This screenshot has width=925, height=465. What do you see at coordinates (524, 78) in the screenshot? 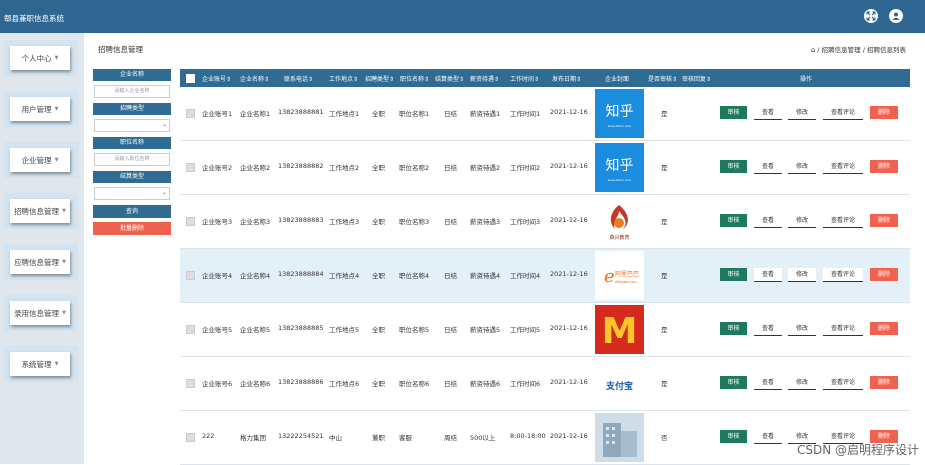
I see `col-header: 工作时间⇕` at bounding box center [524, 78].